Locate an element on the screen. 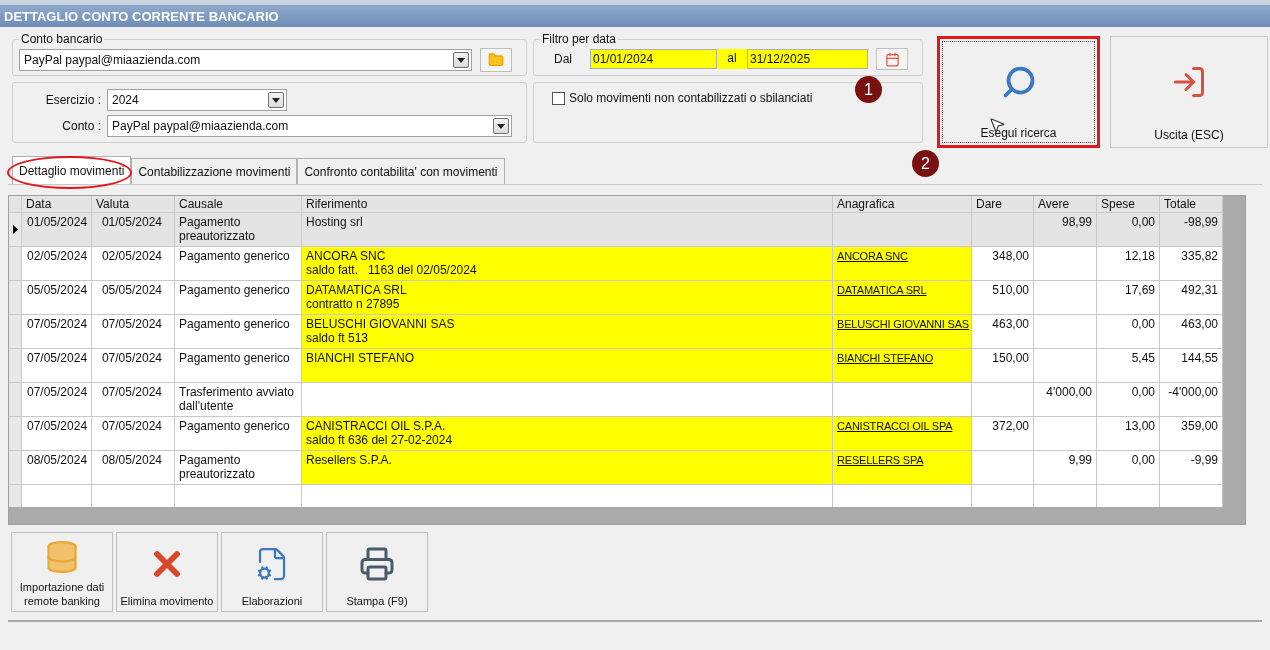 This screenshot has width=1270, height=650. folder-button is located at coordinates (496, 60).